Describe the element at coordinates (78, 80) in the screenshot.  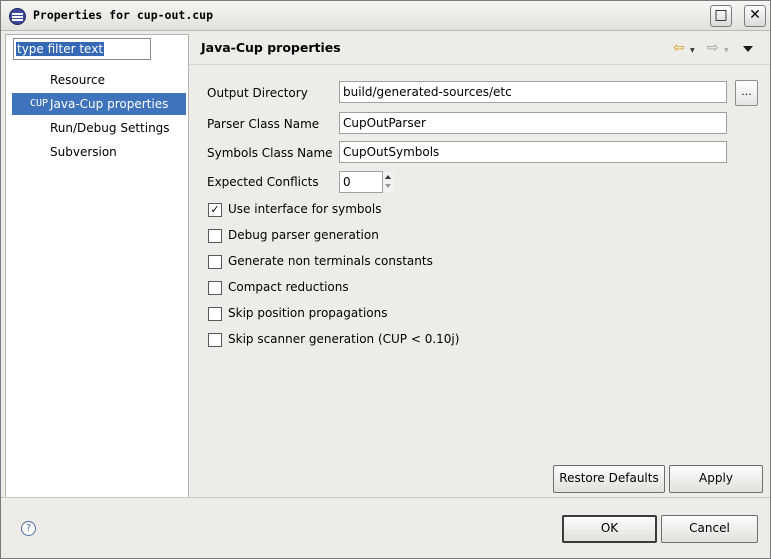
I see `sidebar-item-label: Resource` at that location.